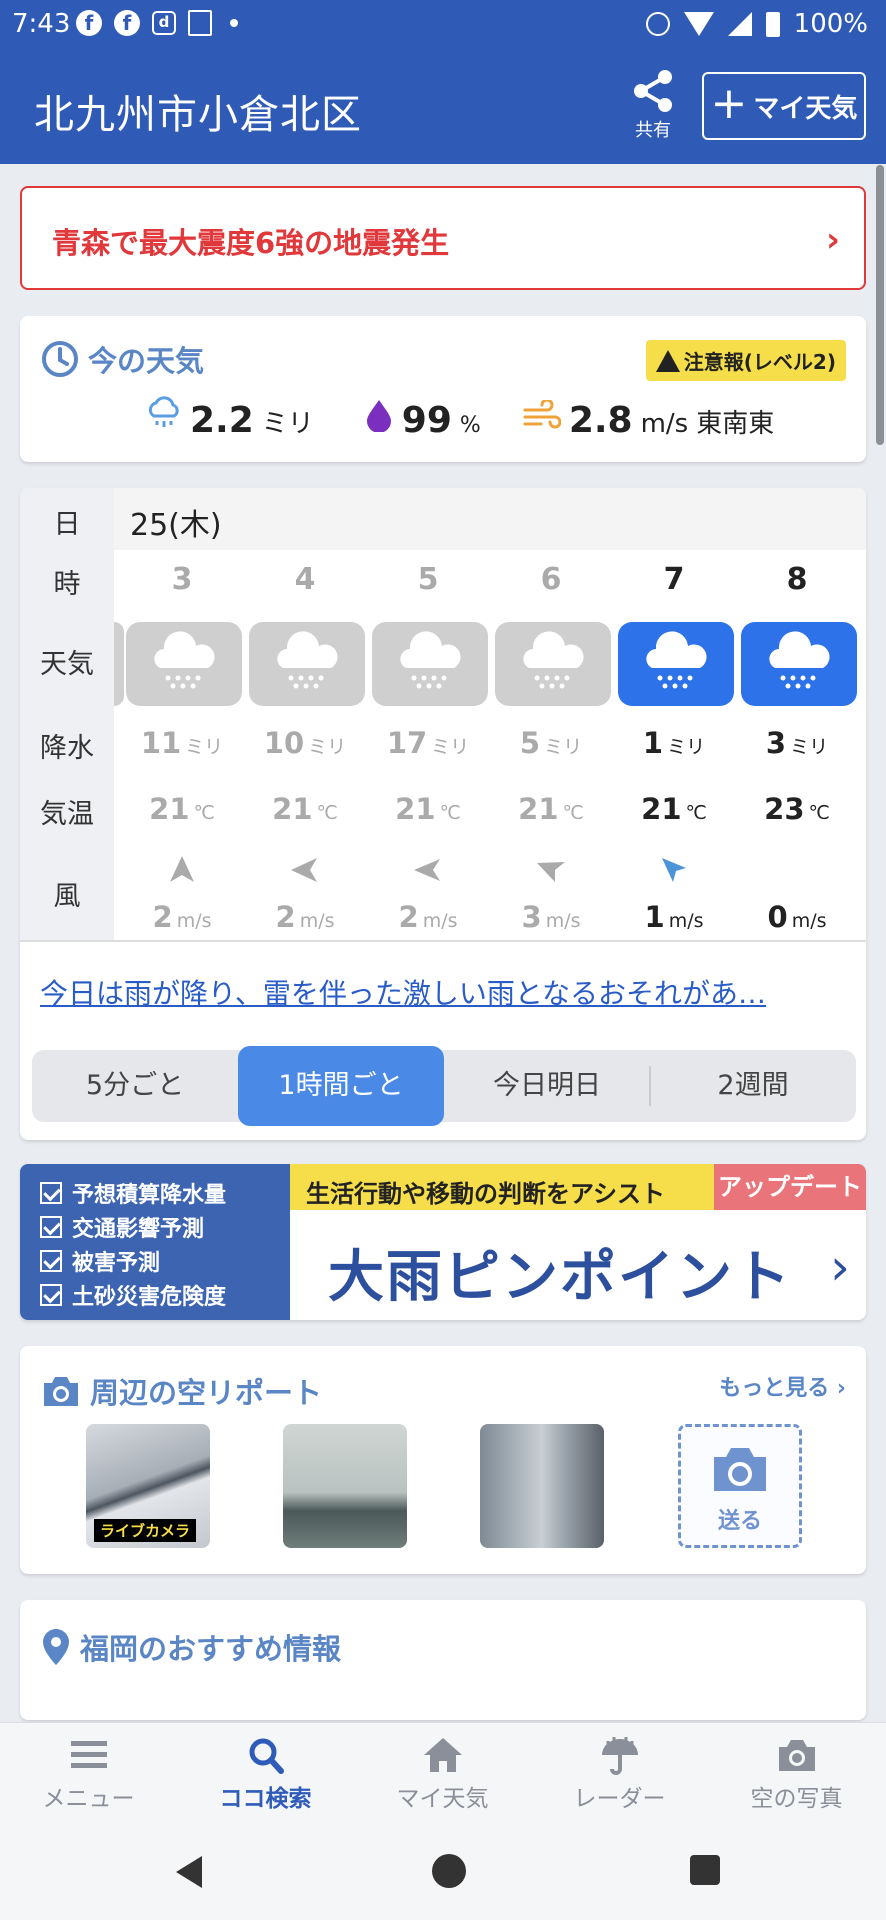 Image resolution: width=886 pixels, height=1920 pixels. Describe the element at coordinates (148, 1486) in the screenshot. I see `live-camera-thumbnail: ライブカメラ` at that location.